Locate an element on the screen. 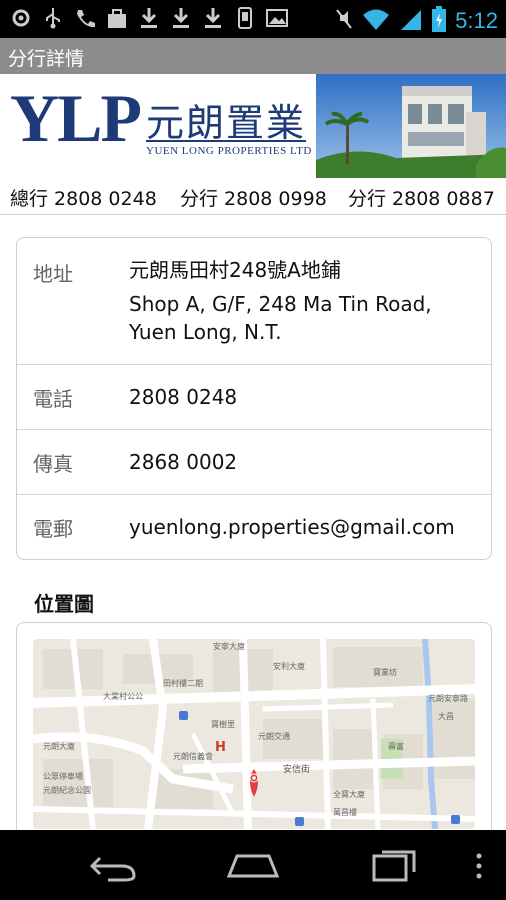 This screenshot has width=506, height=900. svg-text: 萬昌樓 is located at coordinates (345, 812).